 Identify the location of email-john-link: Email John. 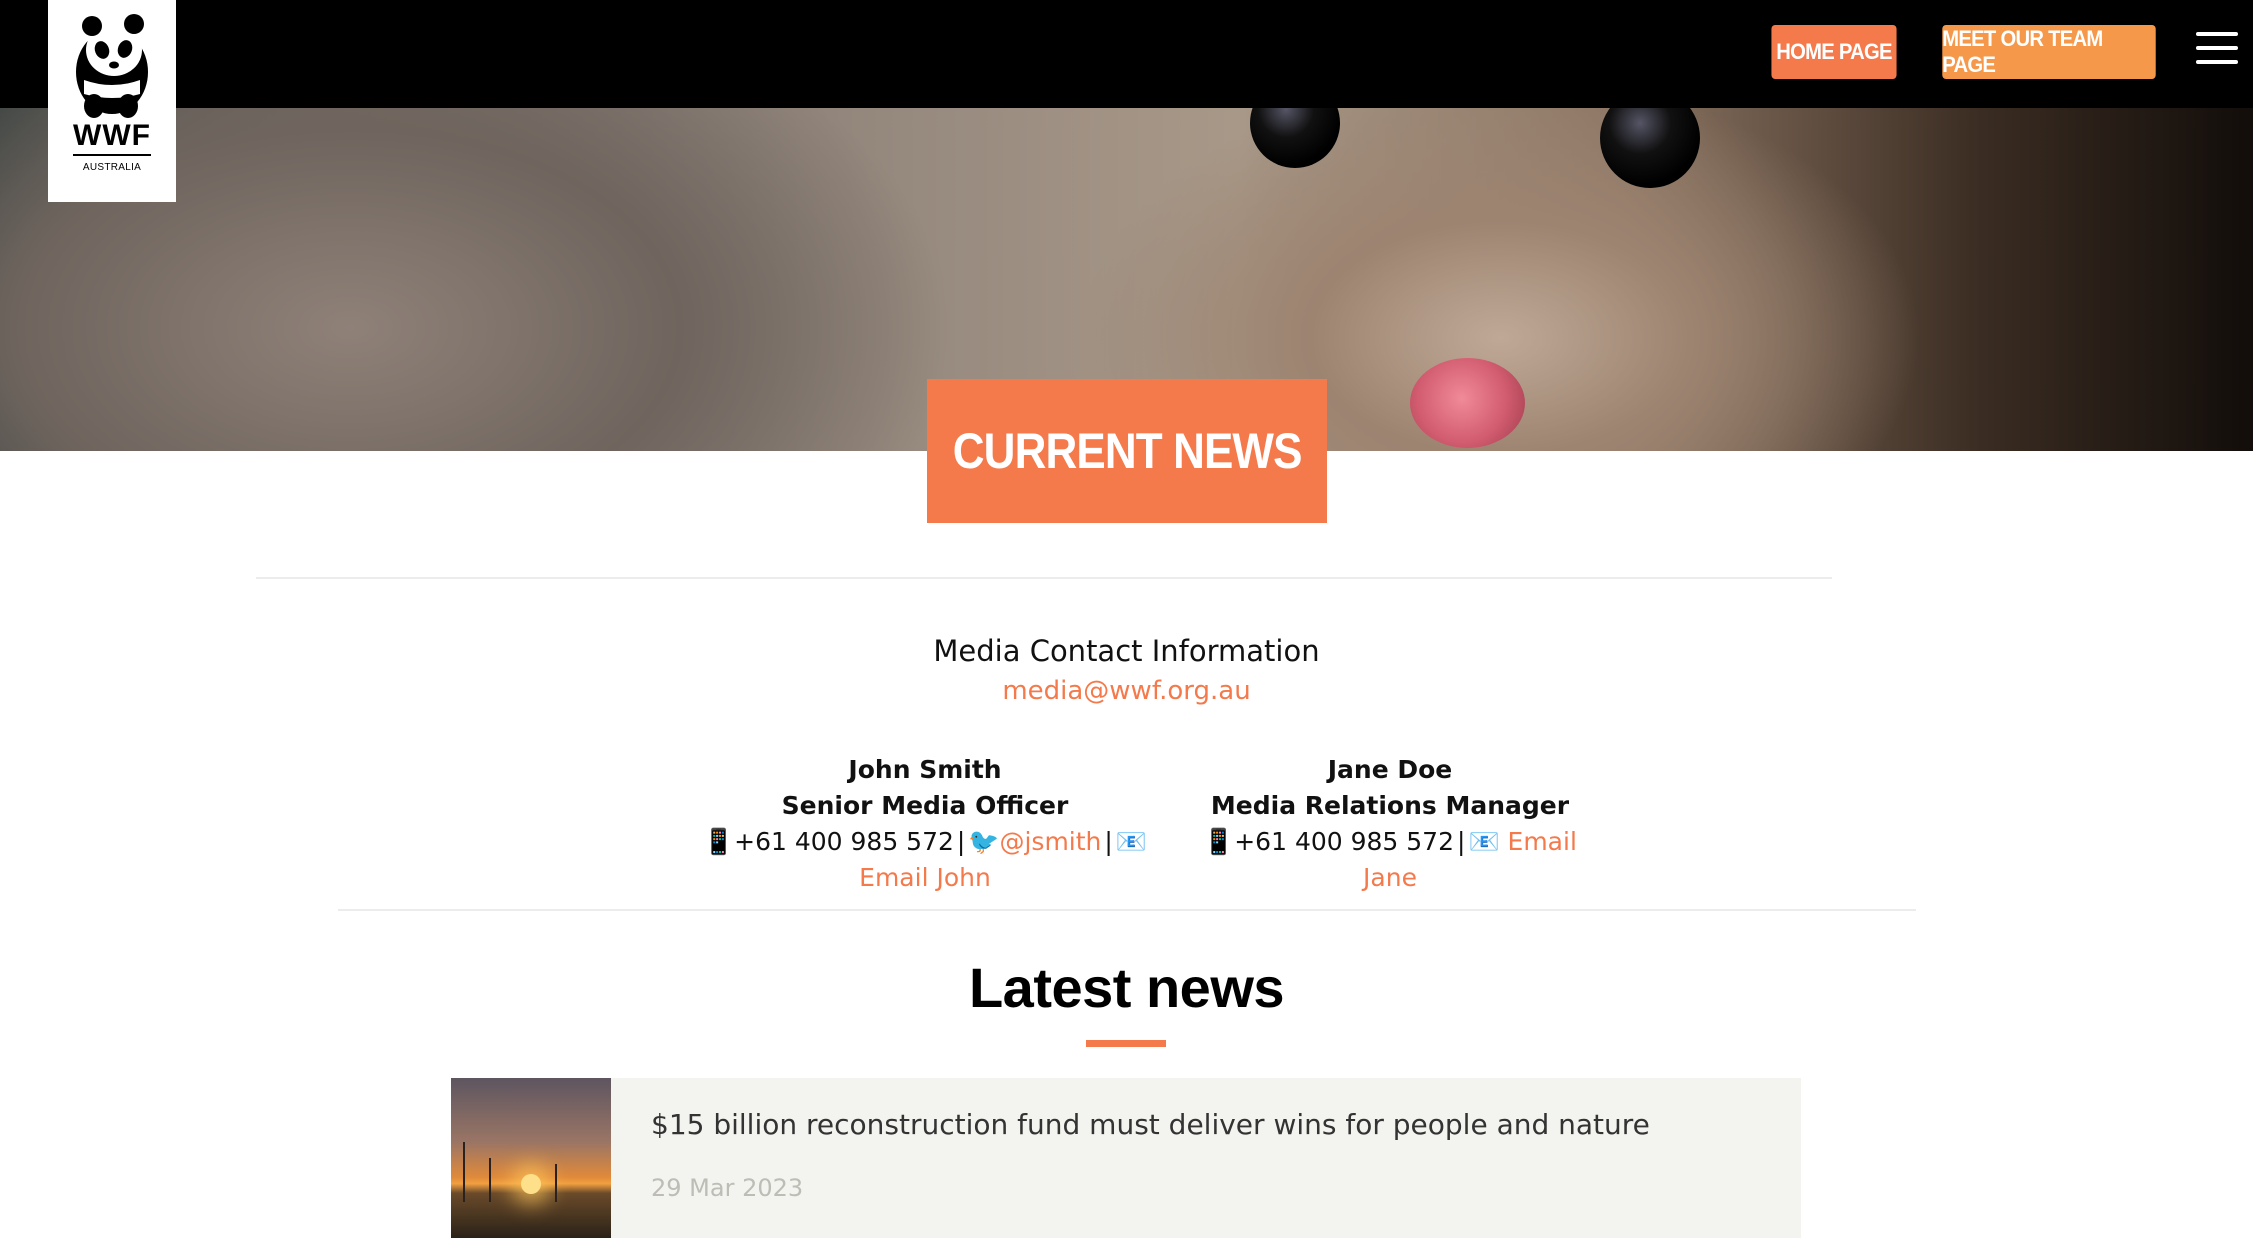
(925, 877).